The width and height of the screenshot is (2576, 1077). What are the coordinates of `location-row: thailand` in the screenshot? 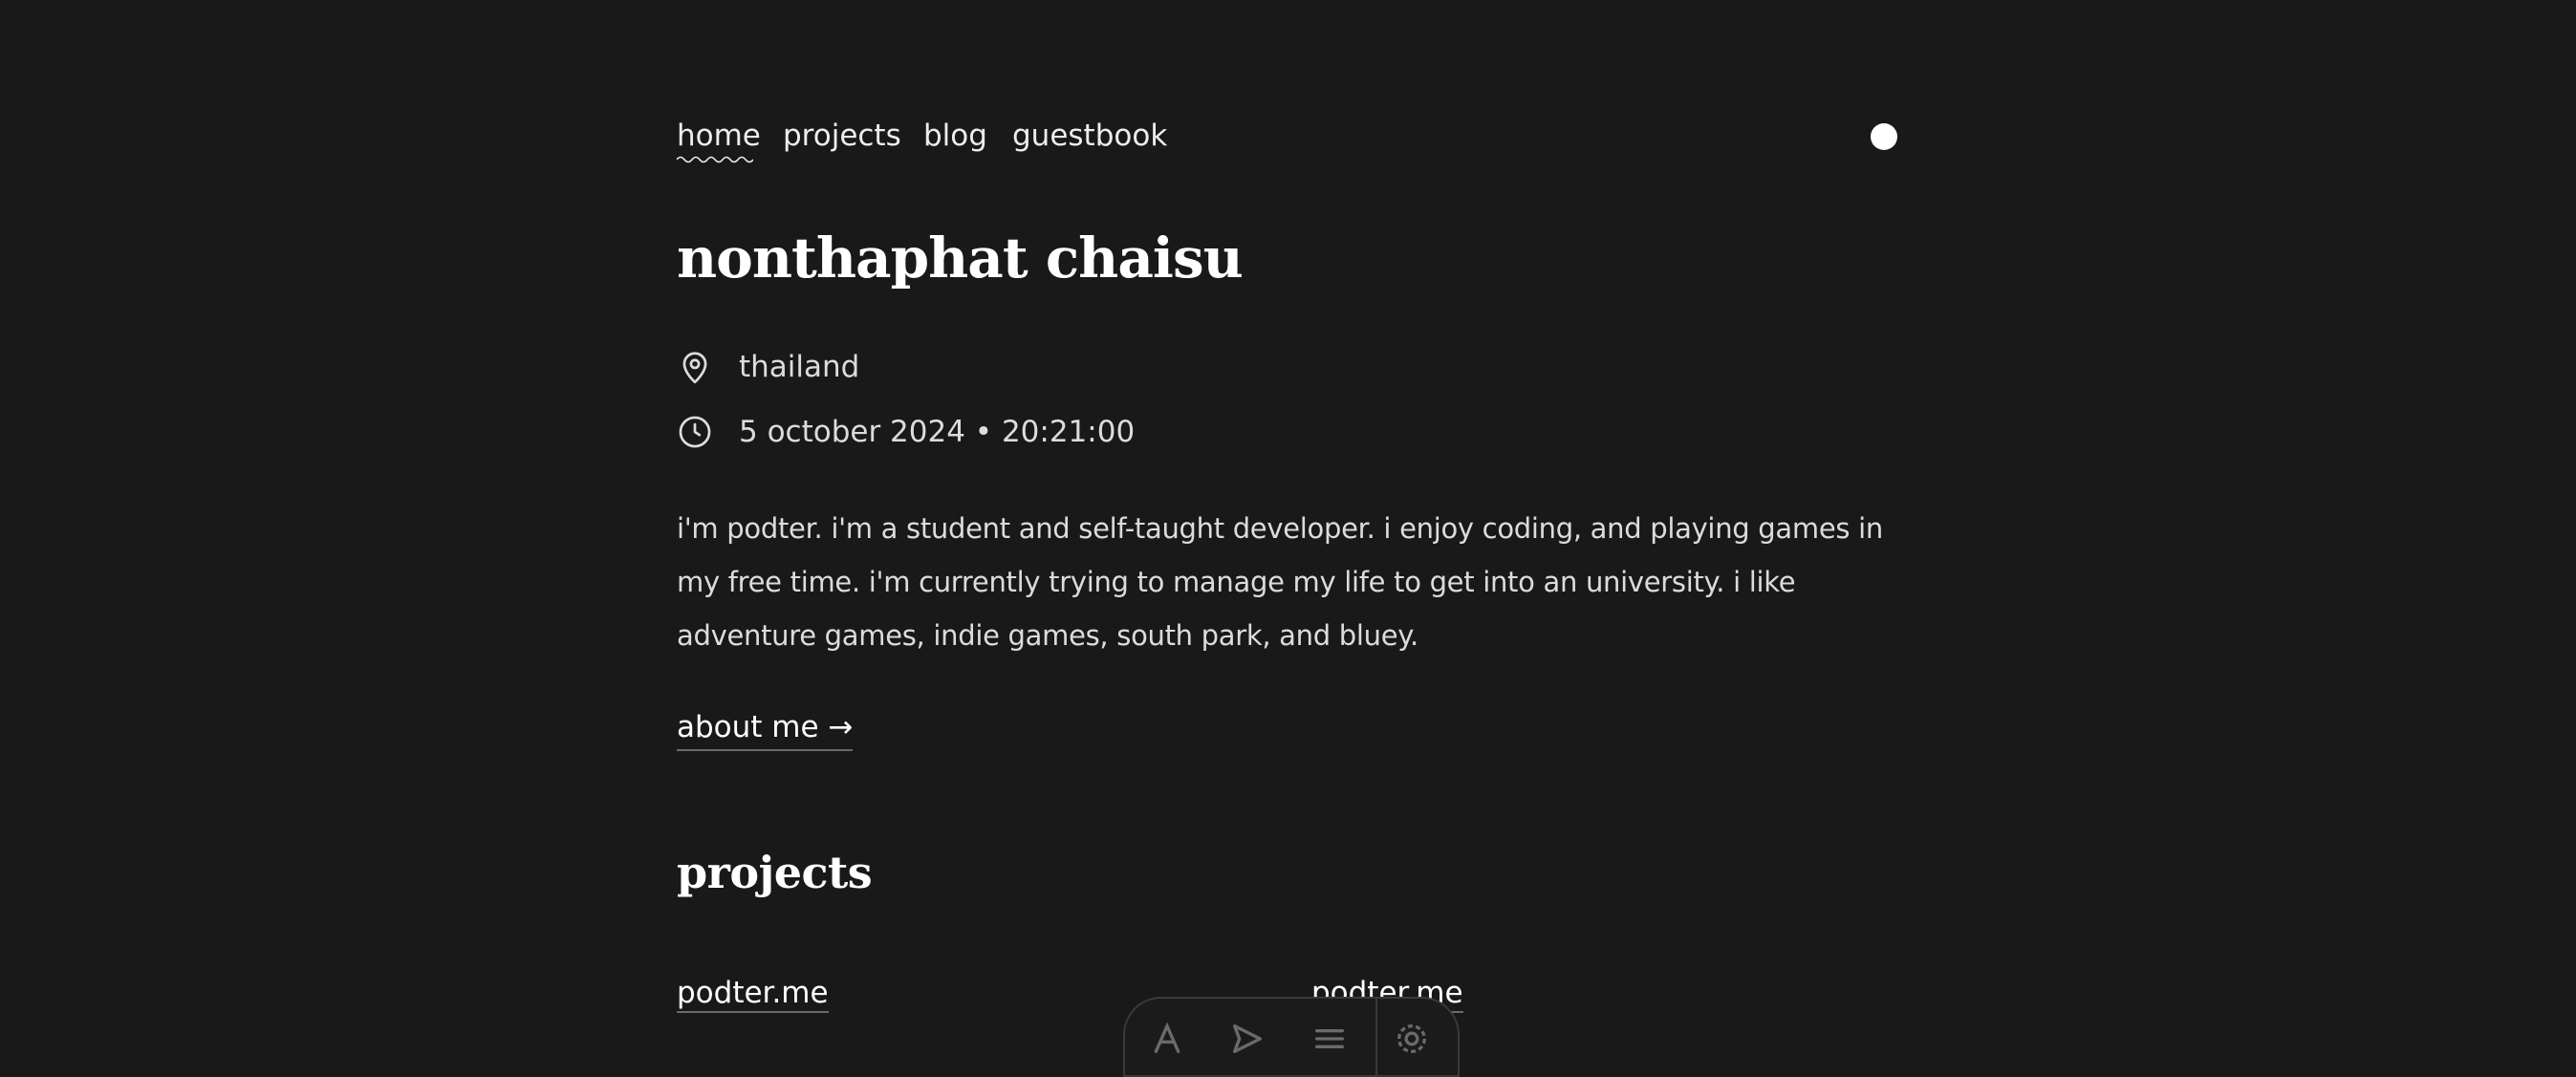 It's located at (768, 367).